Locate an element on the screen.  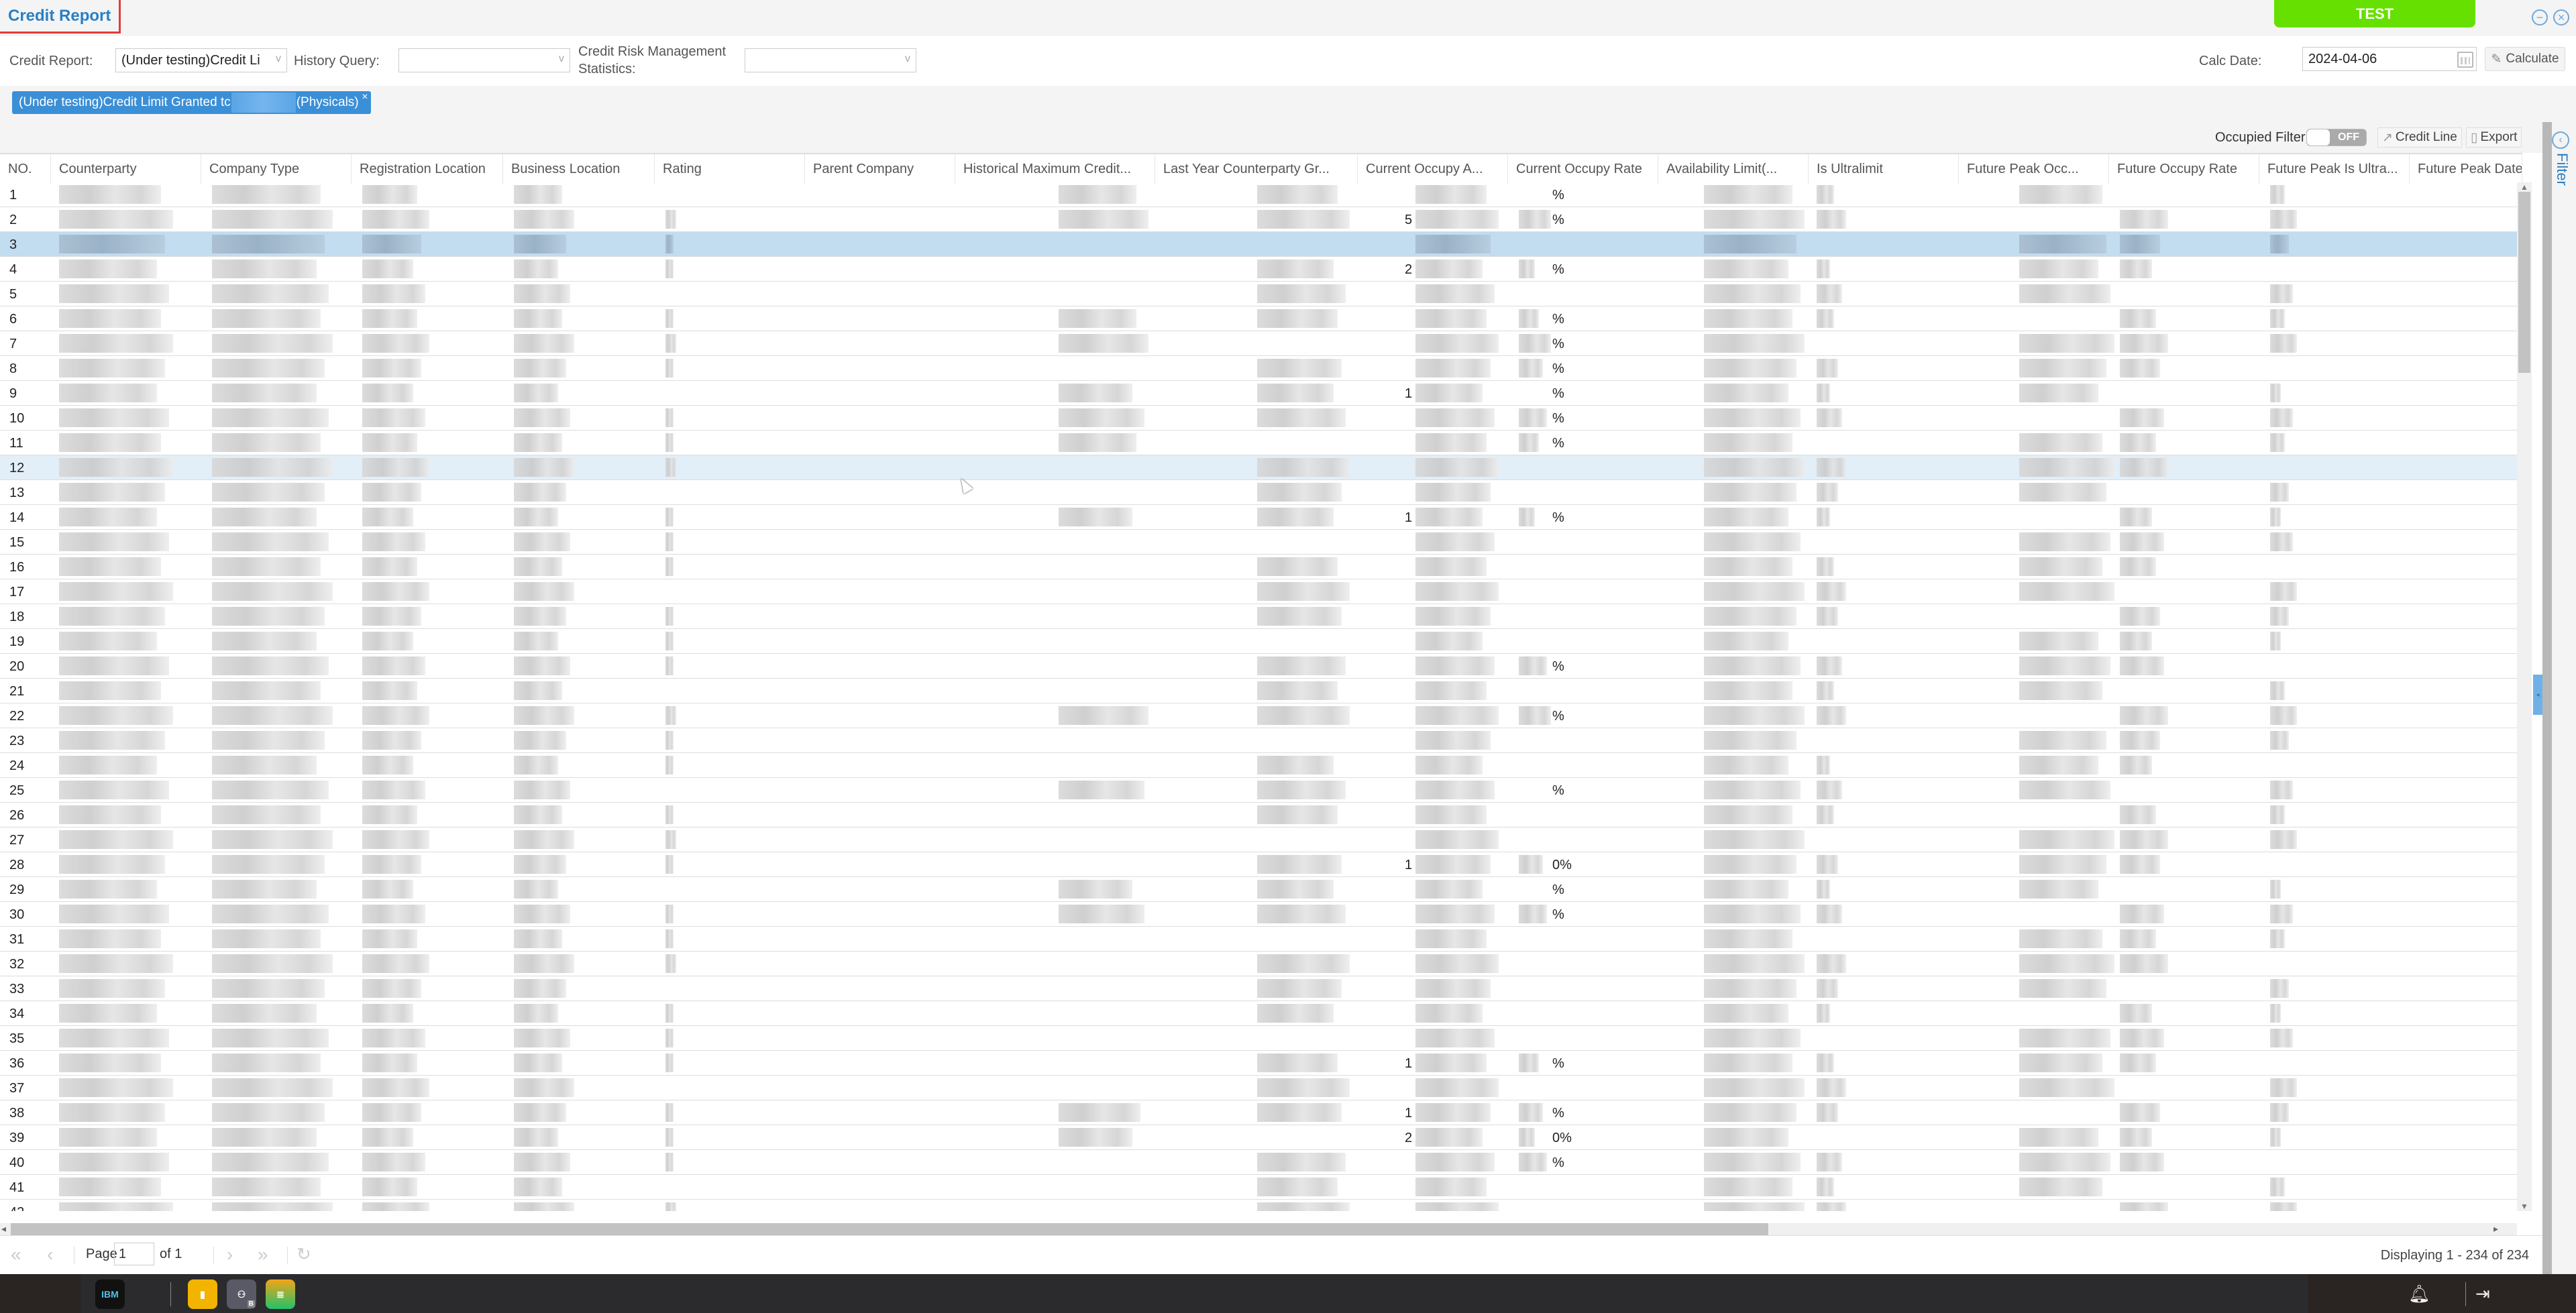
table-row: 18 is located at coordinates (1258, 616).